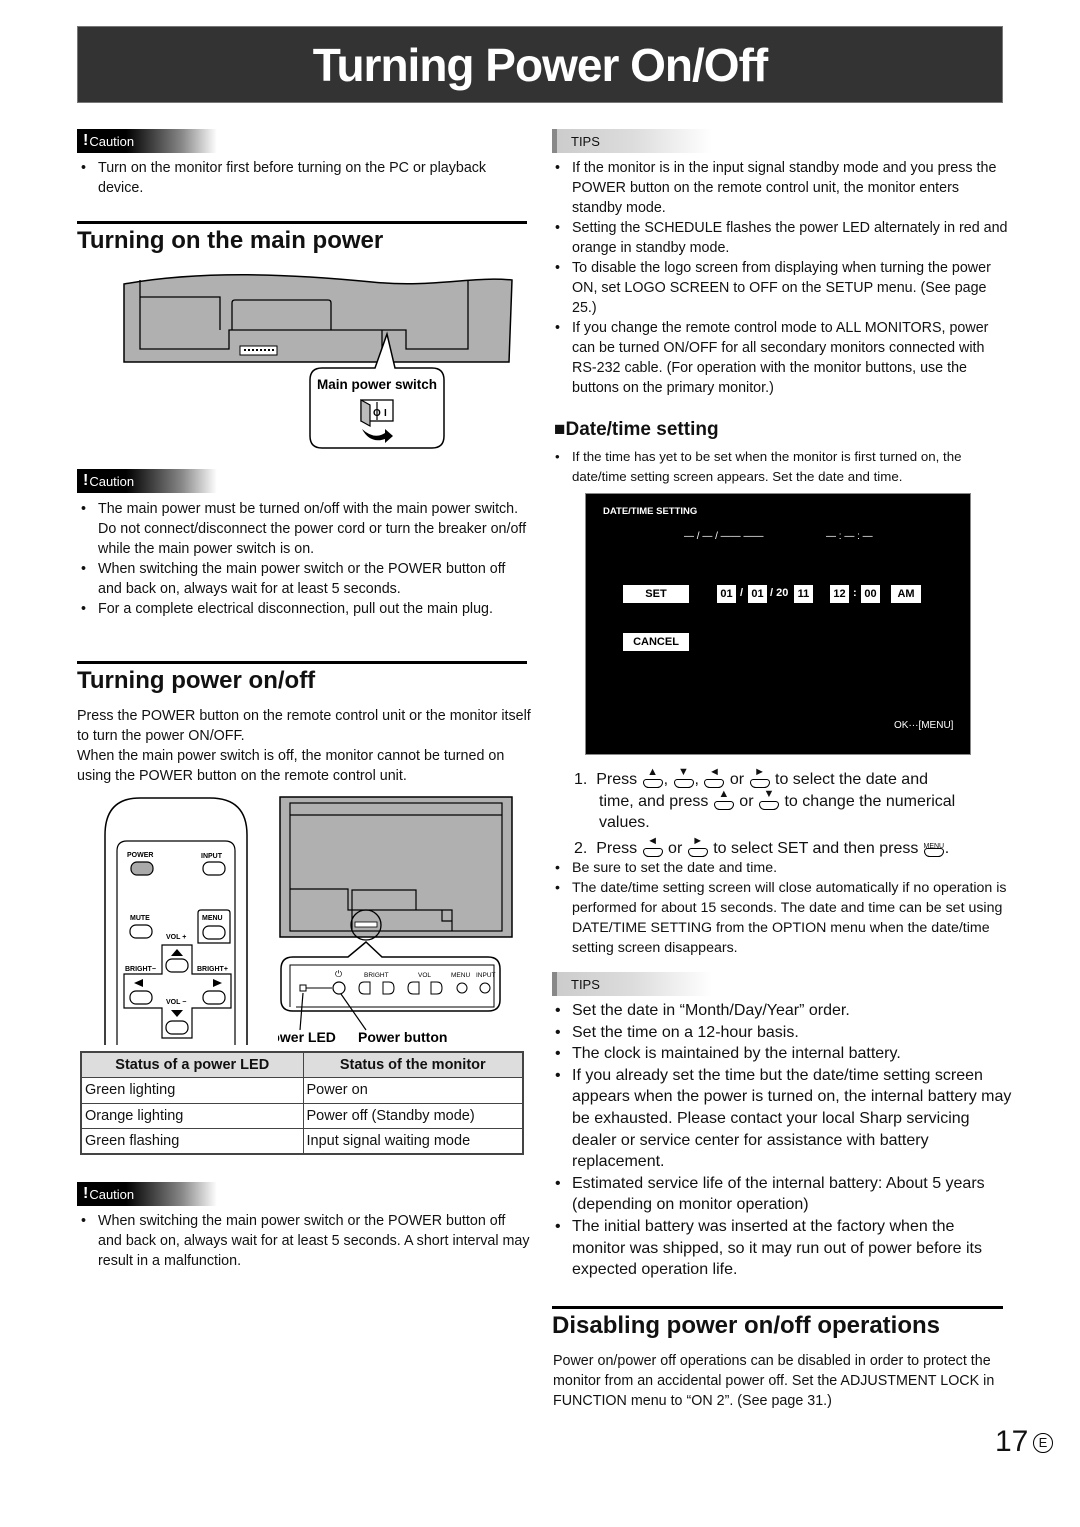 This screenshot has height=1527, width=1080. Describe the element at coordinates (757, 594) in the screenshot. I see `osd-day-field: 01` at that location.